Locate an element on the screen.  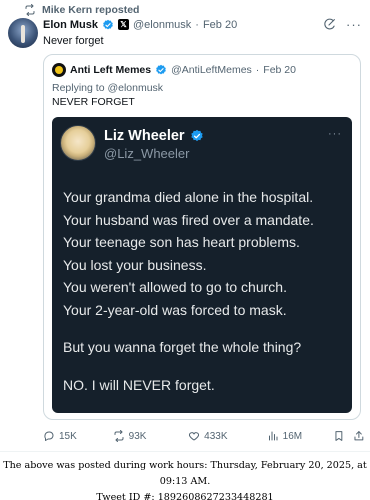
quoted-tweet-text: NEVER FORGET is located at coordinates (93, 102).